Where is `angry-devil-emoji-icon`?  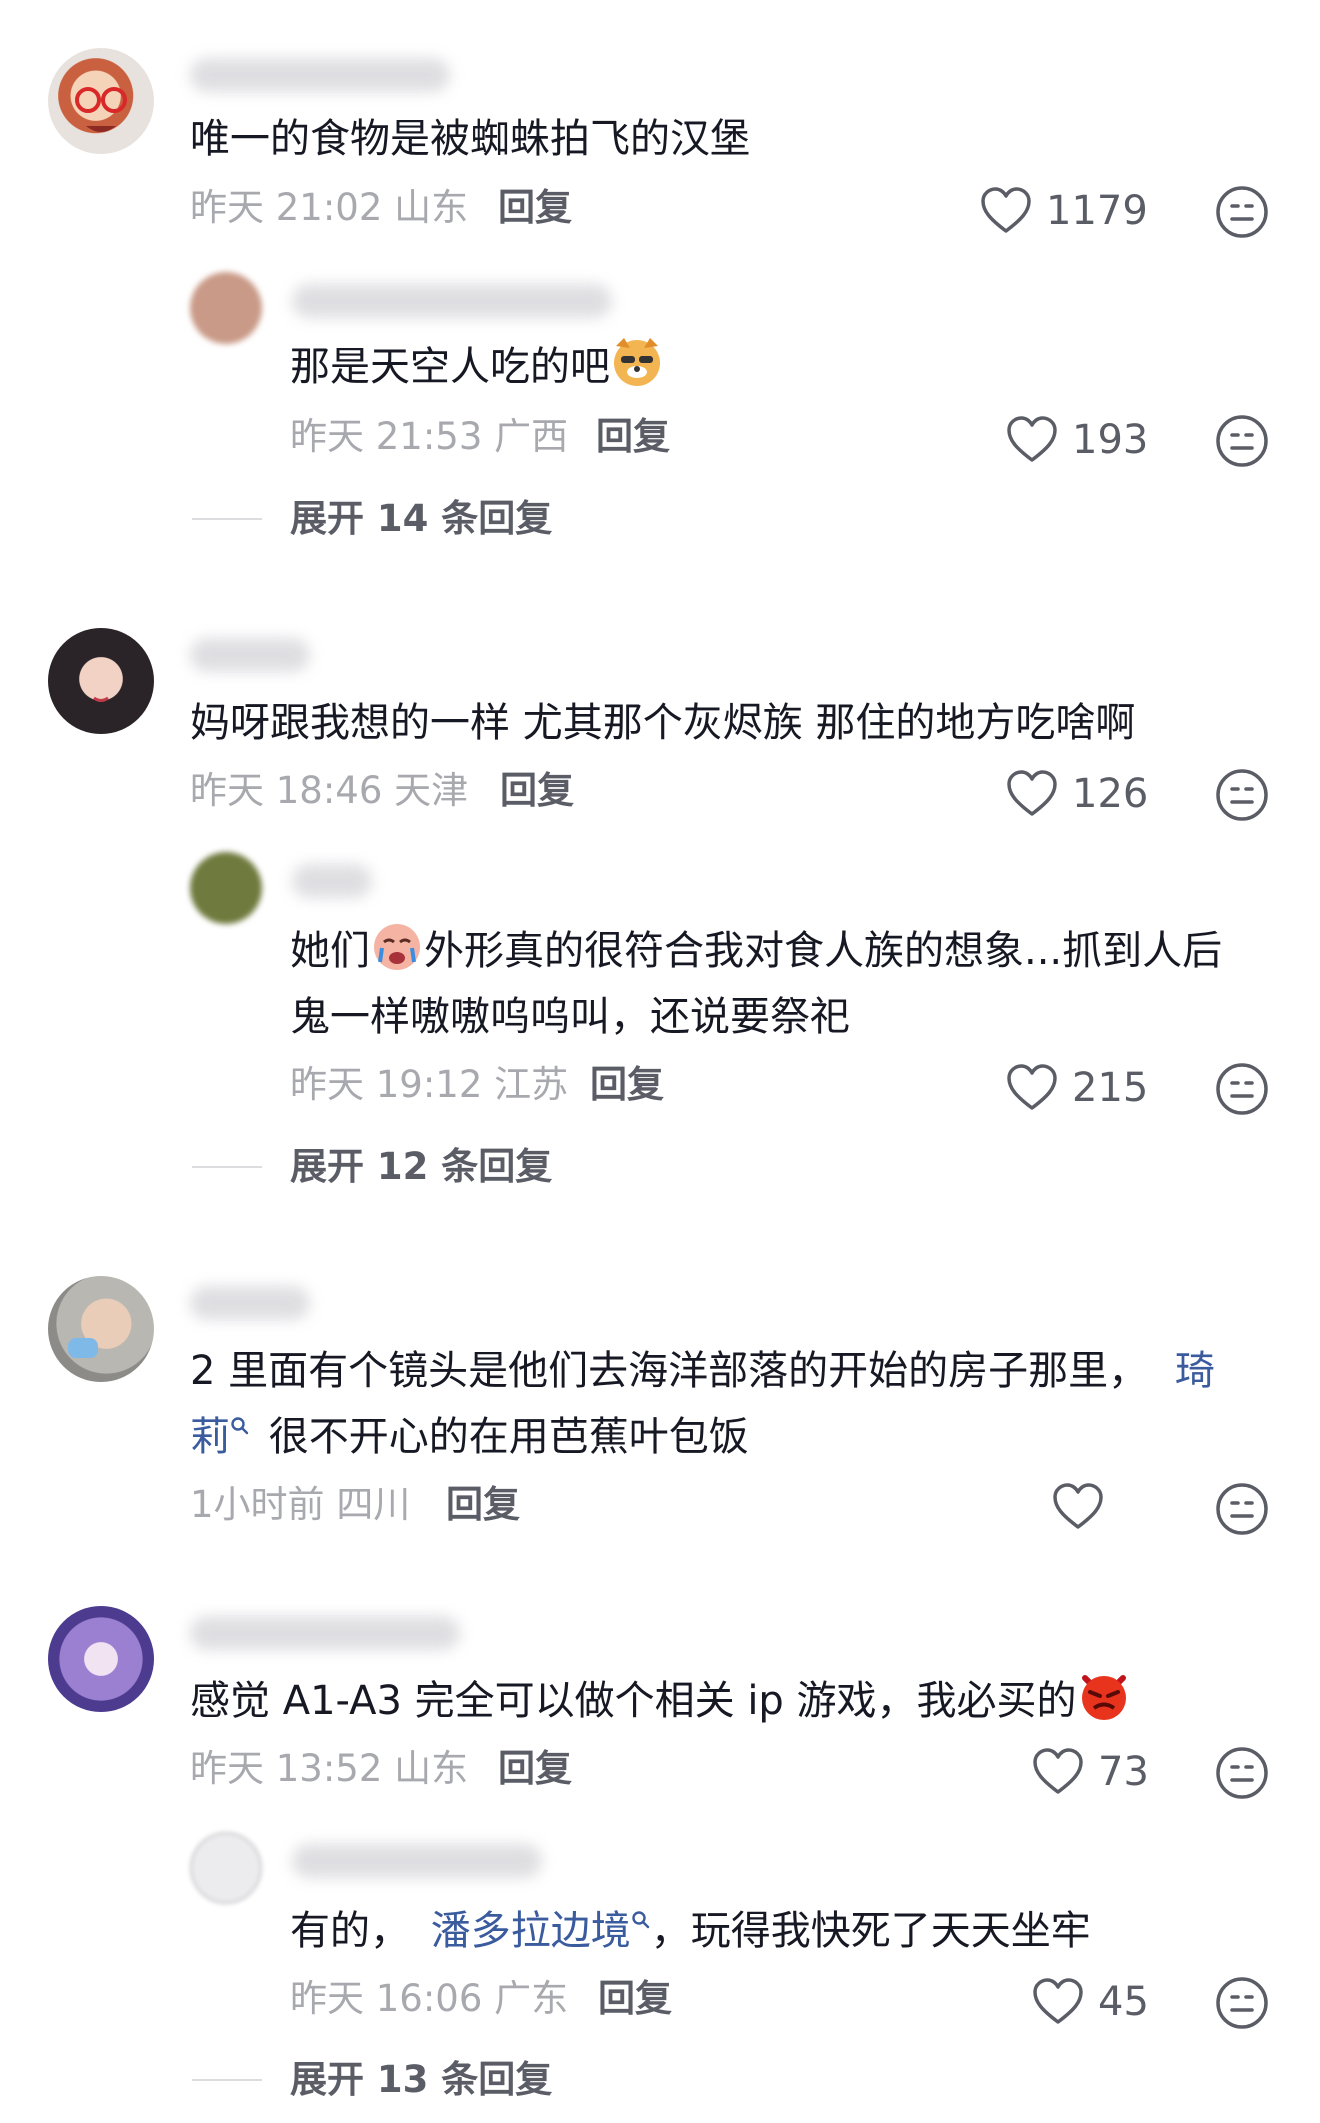 angry-devil-emoji-icon is located at coordinates (1103, 1697).